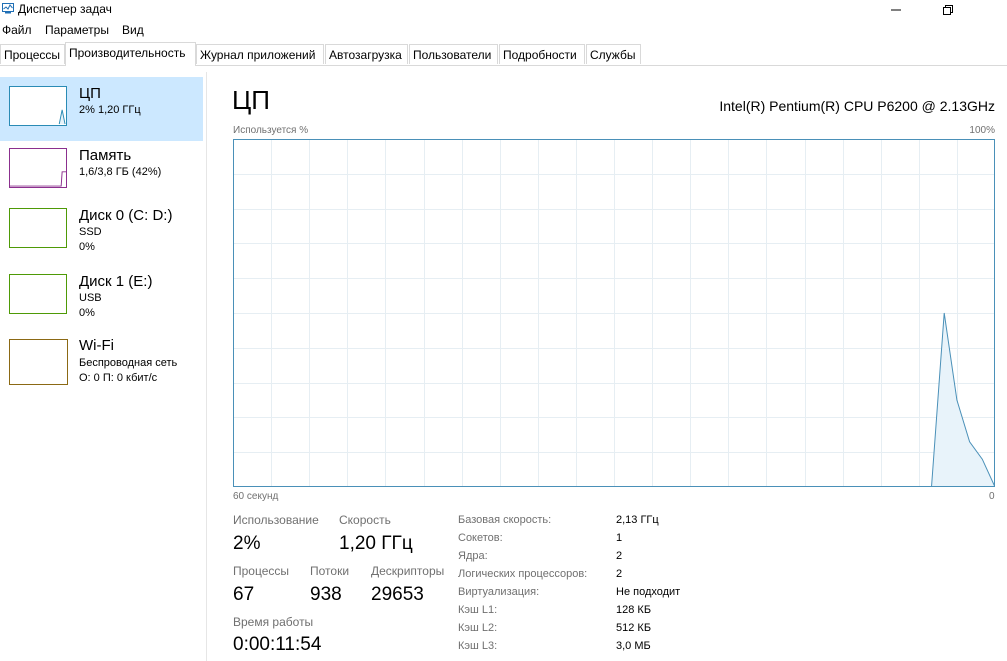 This screenshot has height=661, width=1007. I want to click on sidebar-item-type: SSD, so click(90, 232).